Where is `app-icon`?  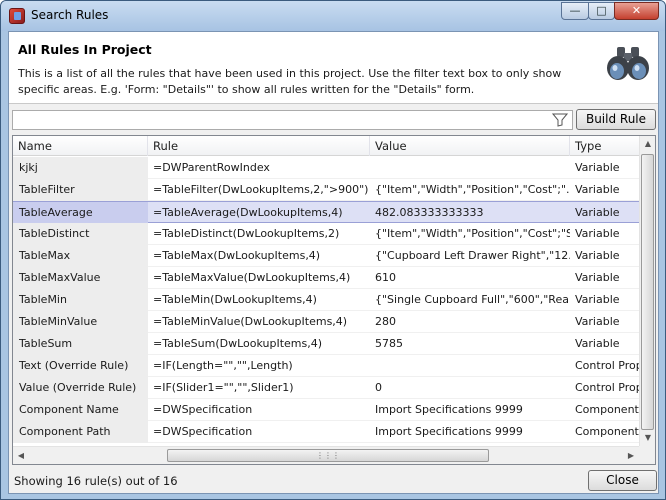
app-icon is located at coordinates (17, 16).